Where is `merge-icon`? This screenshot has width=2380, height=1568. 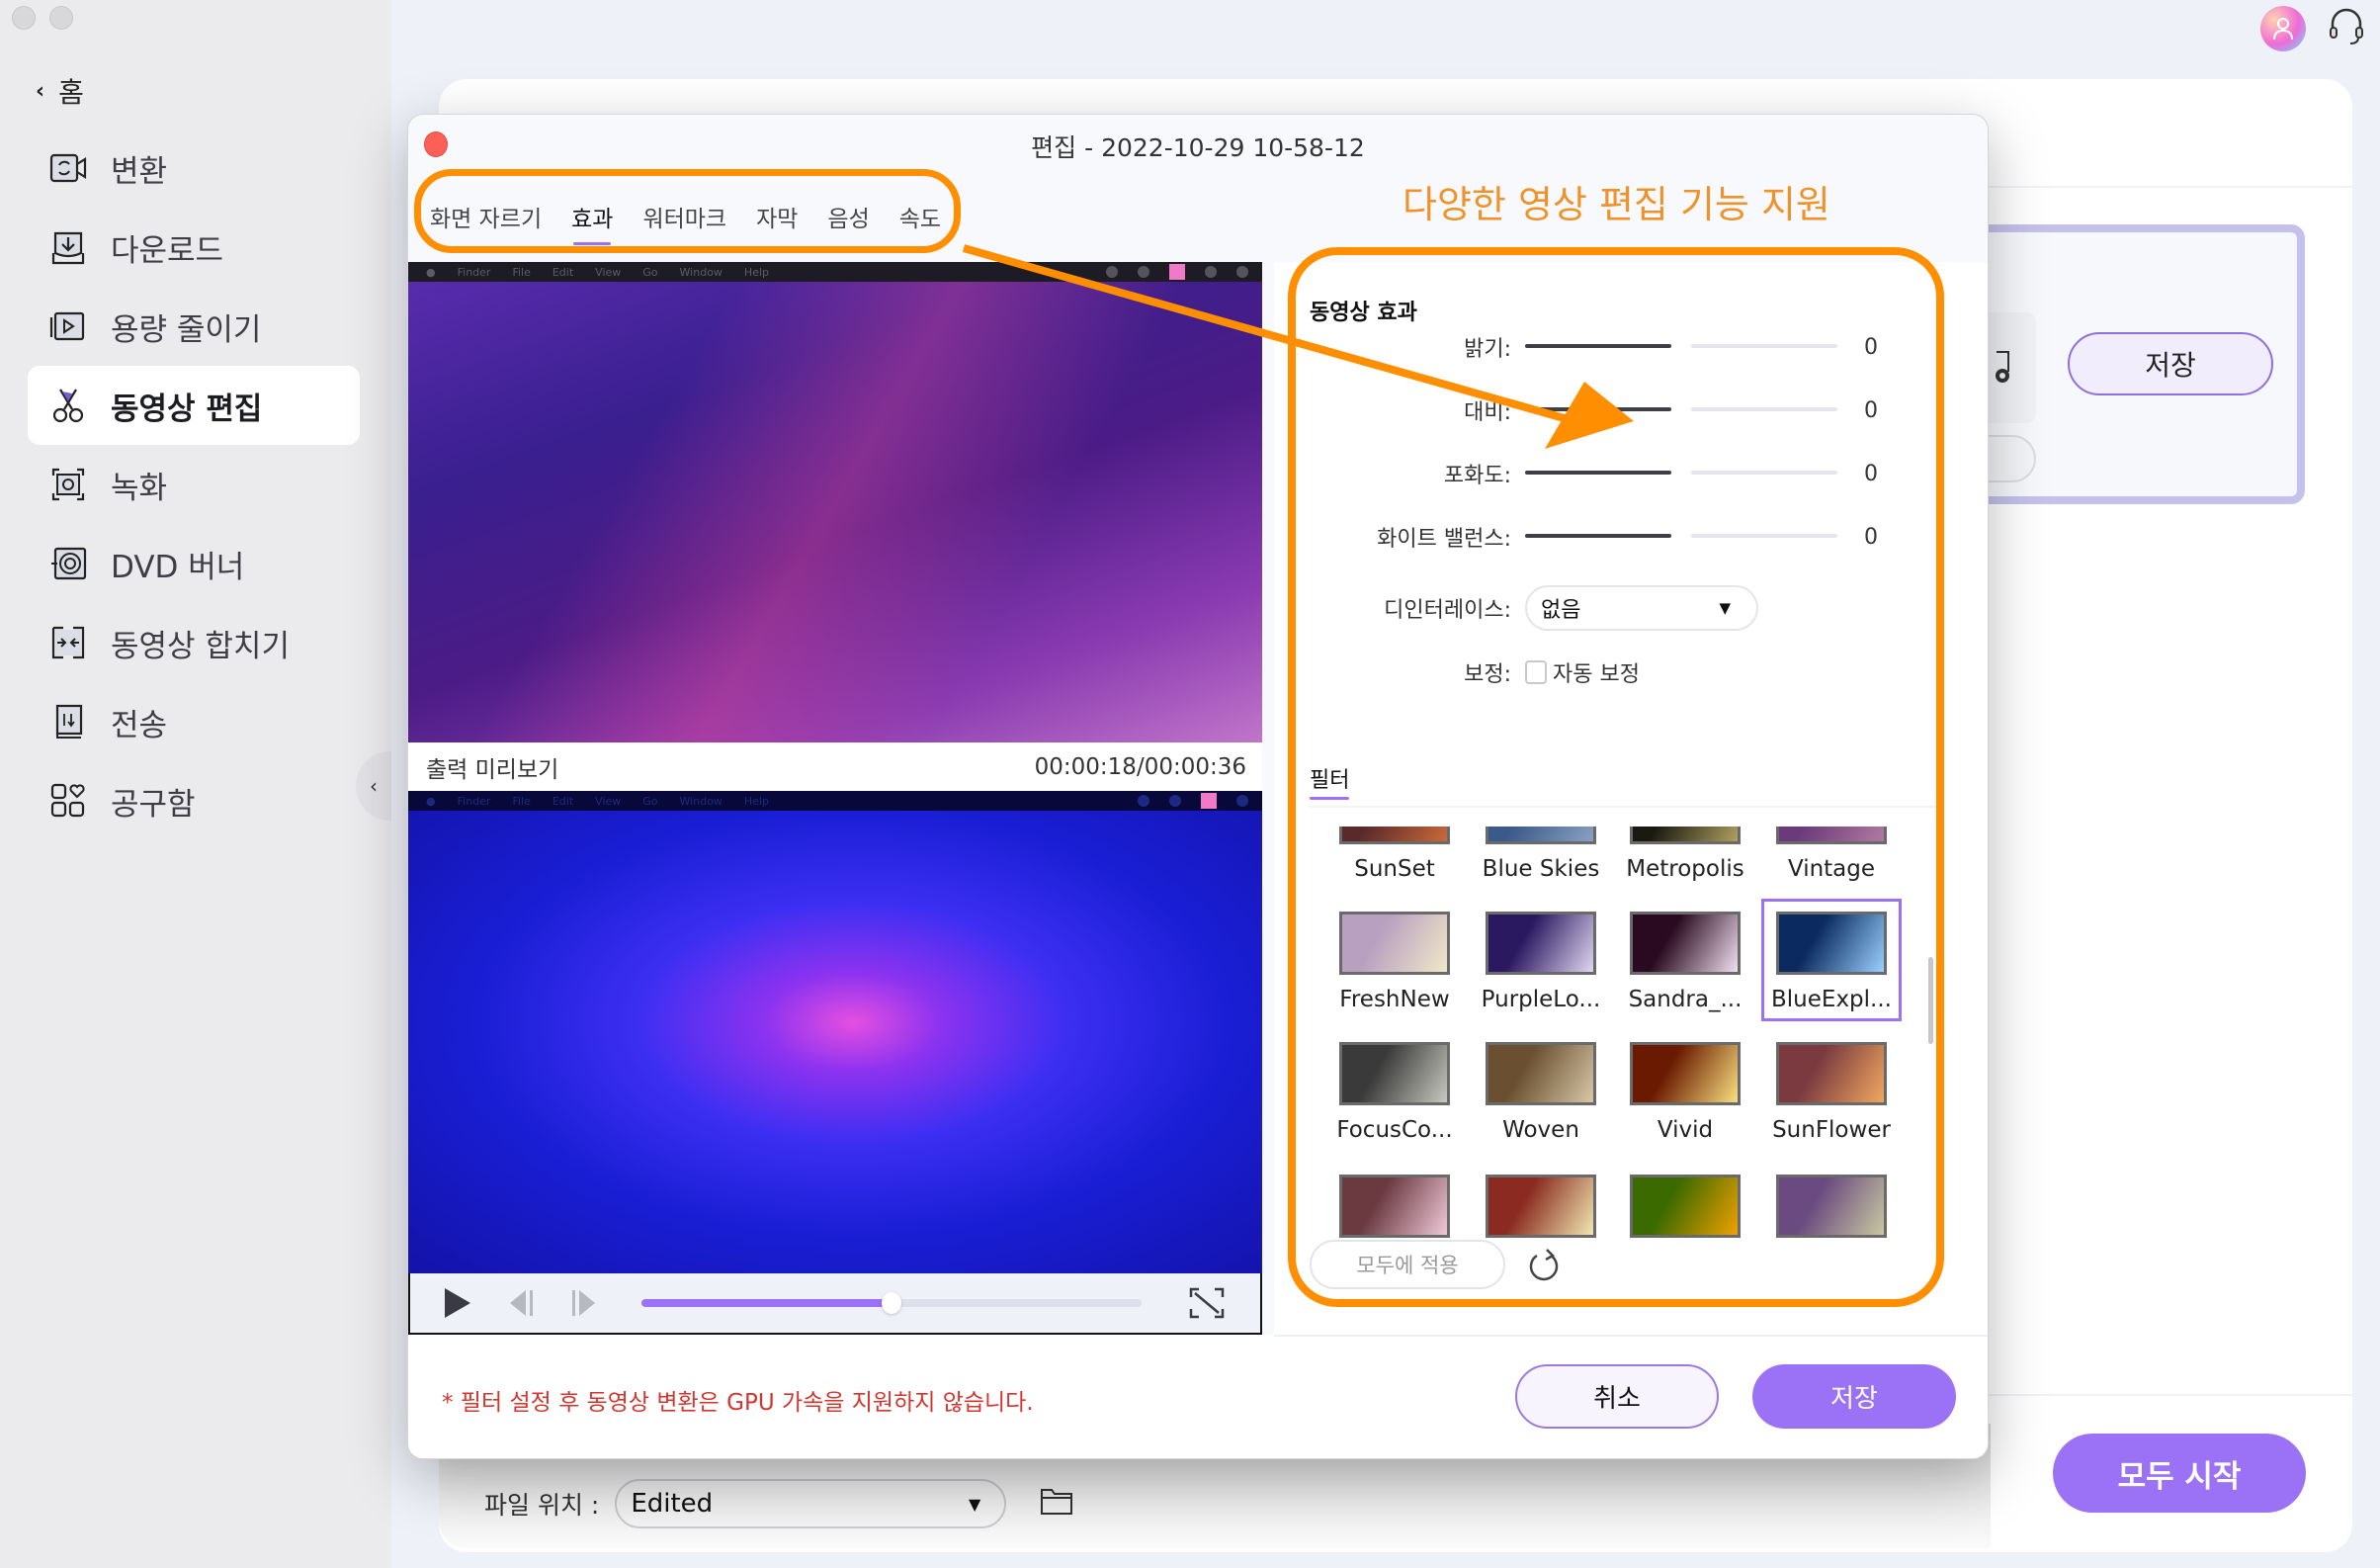 merge-icon is located at coordinates (68, 642).